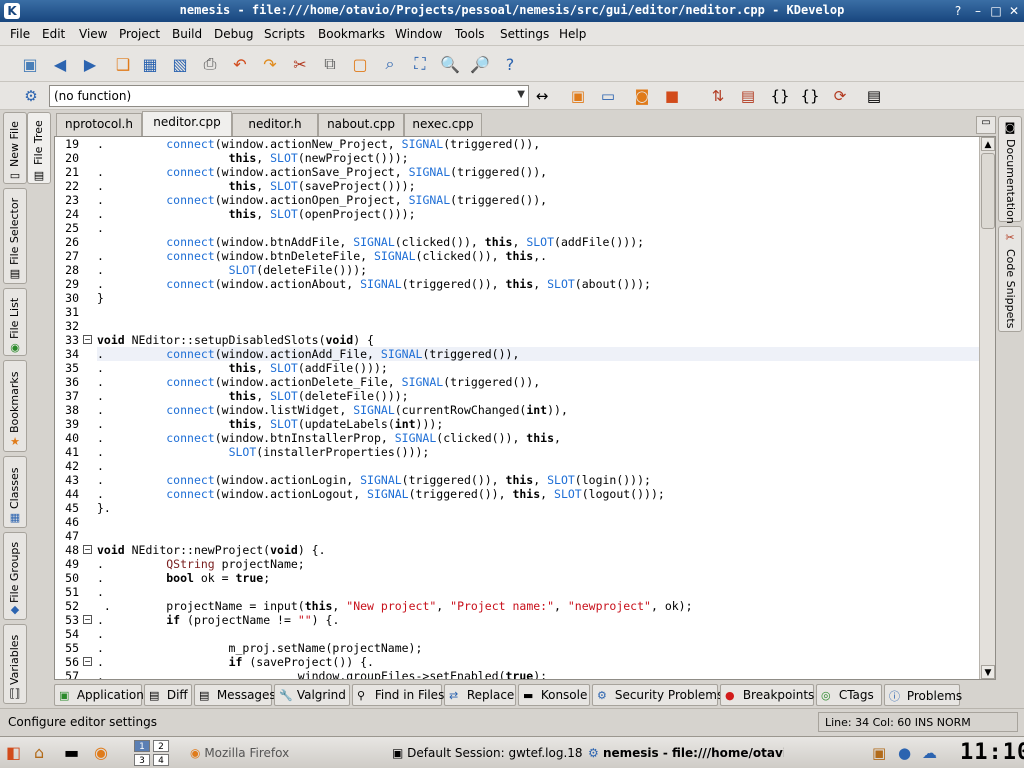  Describe the element at coordinates (45, 753) in the screenshot. I see `home-icon: ⌂` at that location.